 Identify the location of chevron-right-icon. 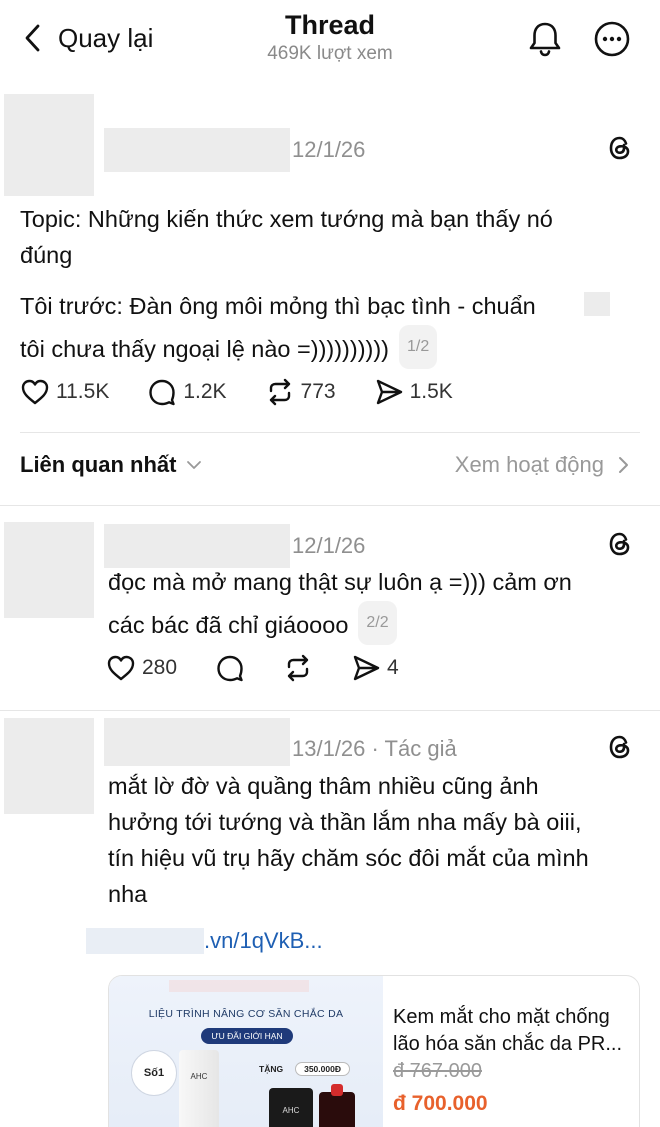
(623, 465).